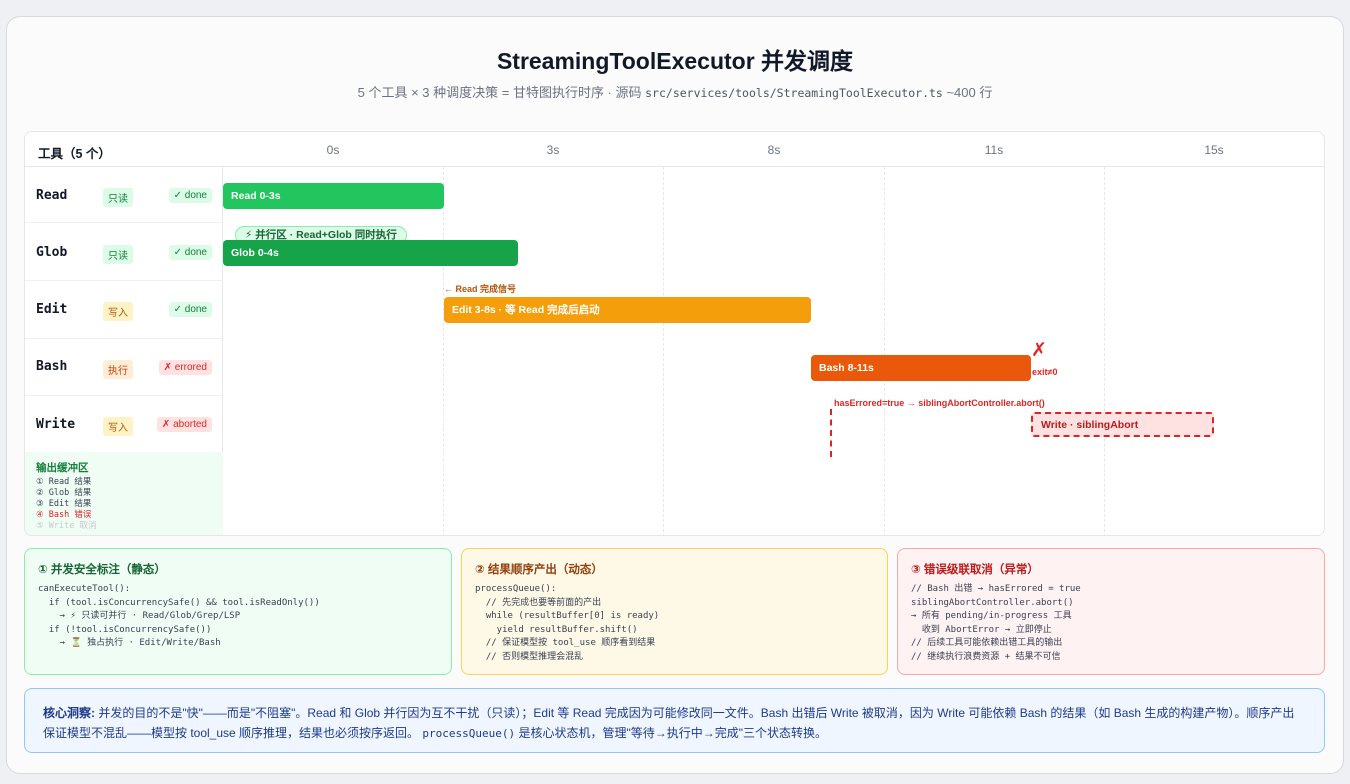 This screenshot has height=784, width=1350. I want to click on bar-bash: Bash 8-11s, so click(921, 368).